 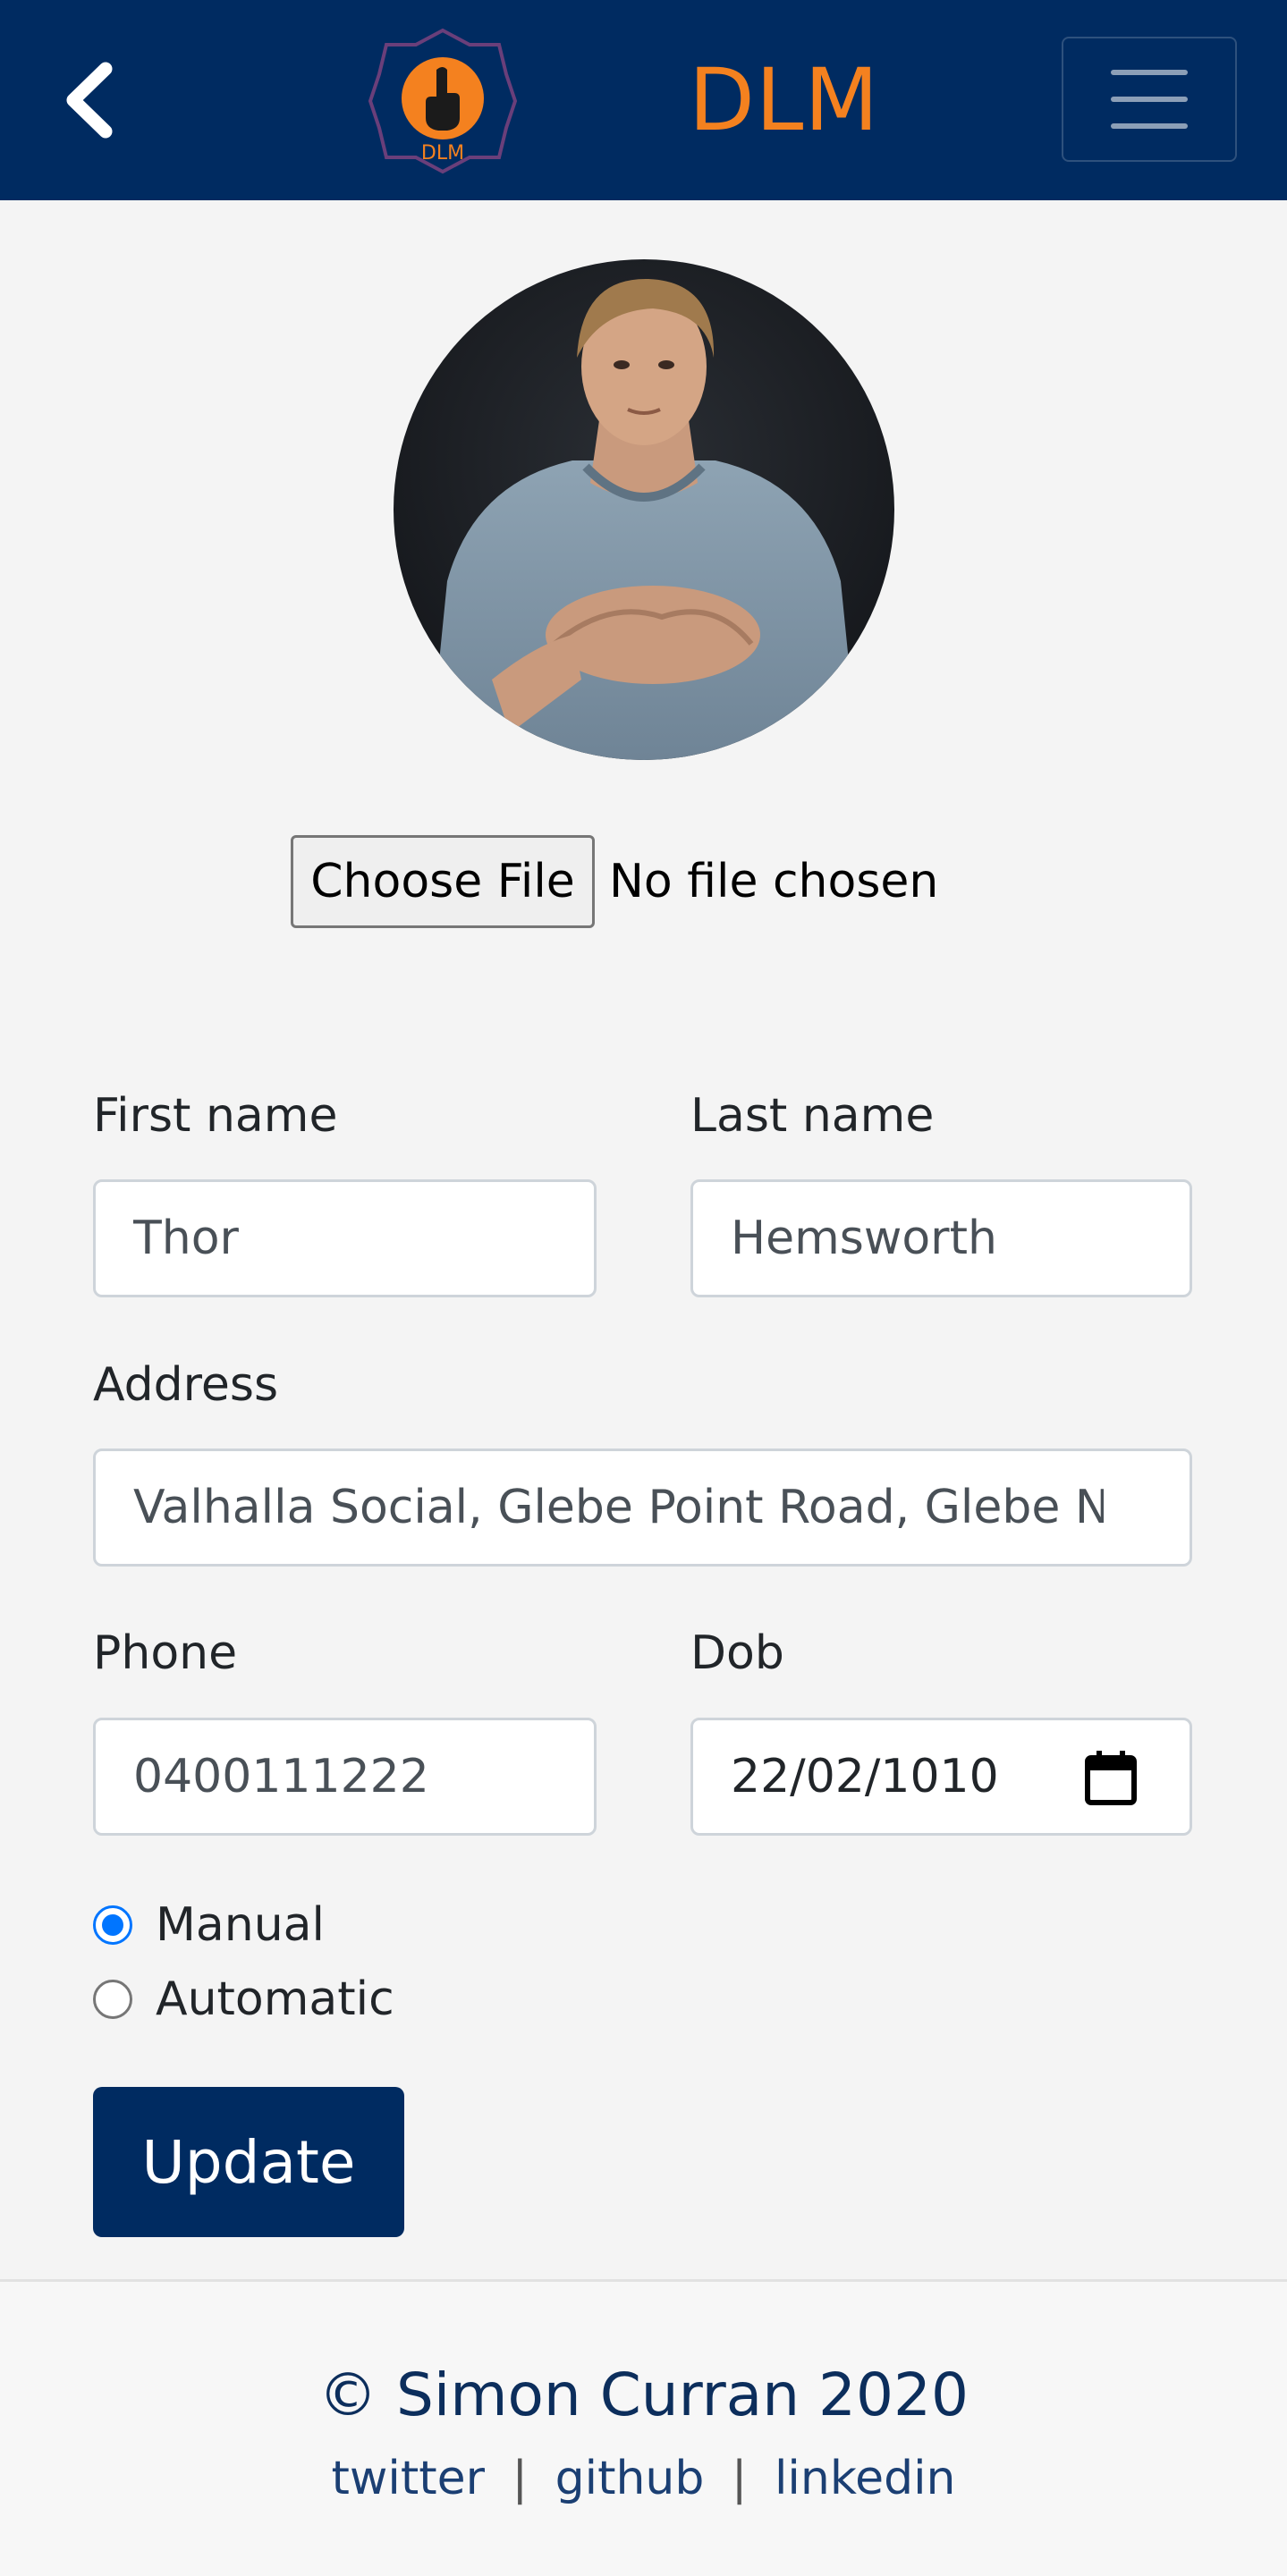 What do you see at coordinates (112, 1925) in the screenshot?
I see `radio-manual-control` at bounding box center [112, 1925].